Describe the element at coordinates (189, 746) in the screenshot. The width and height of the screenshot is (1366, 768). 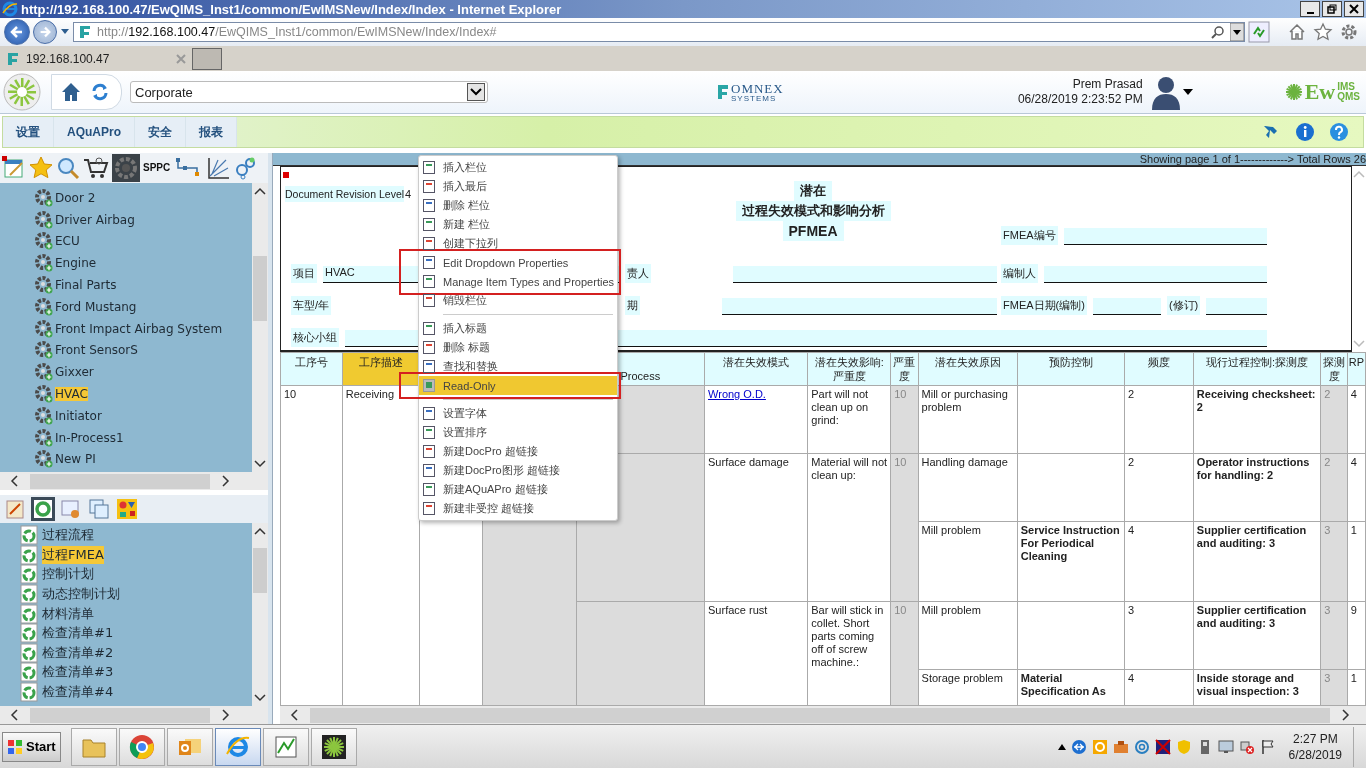
I see `mail-app-button` at that location.